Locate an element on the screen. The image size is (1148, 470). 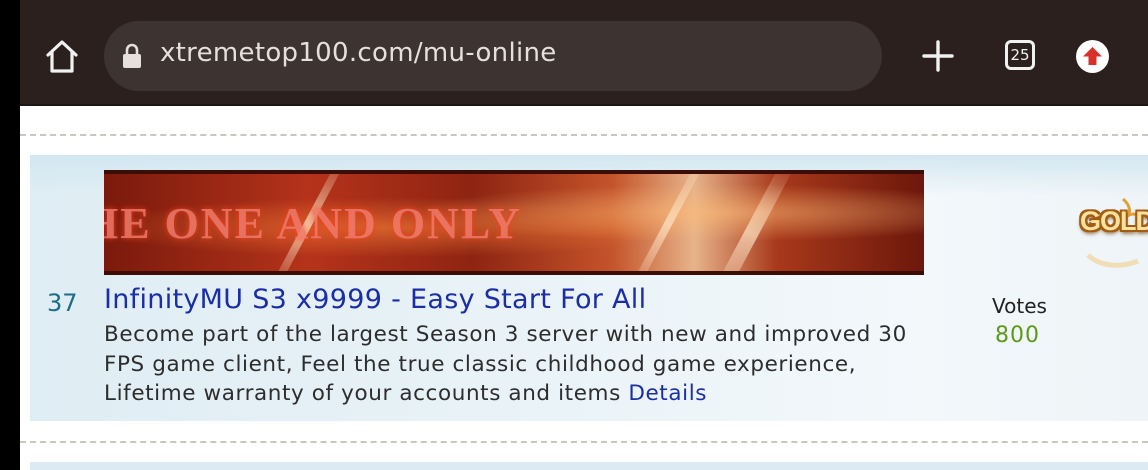
details-link: Details is located at coordinates (667, 393).